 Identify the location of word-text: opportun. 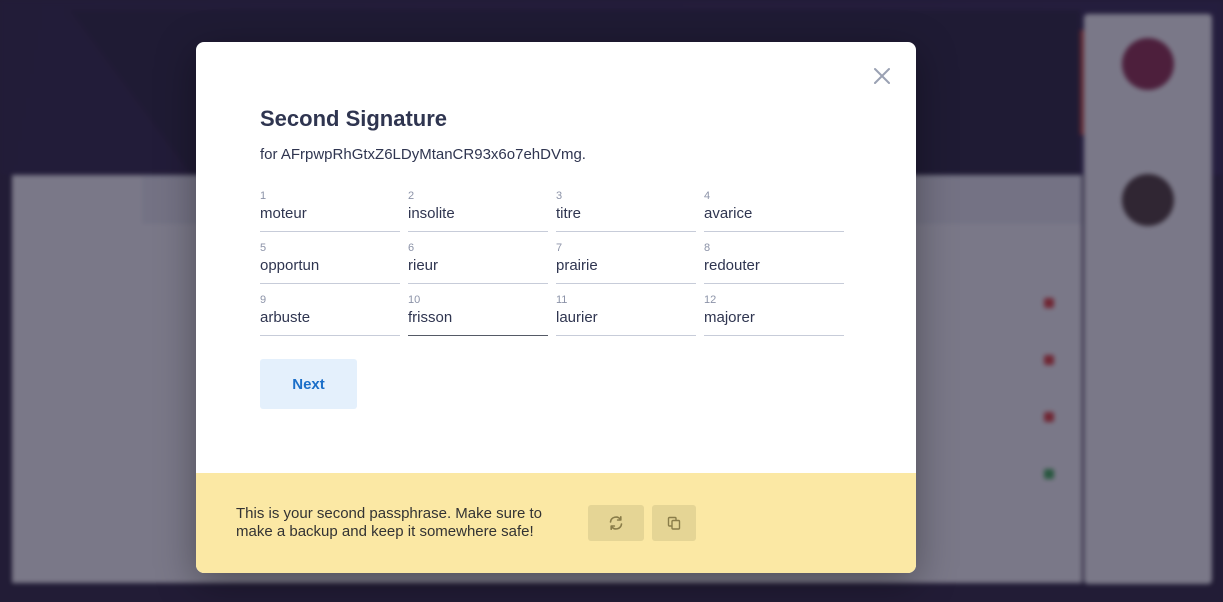
(290, 265).